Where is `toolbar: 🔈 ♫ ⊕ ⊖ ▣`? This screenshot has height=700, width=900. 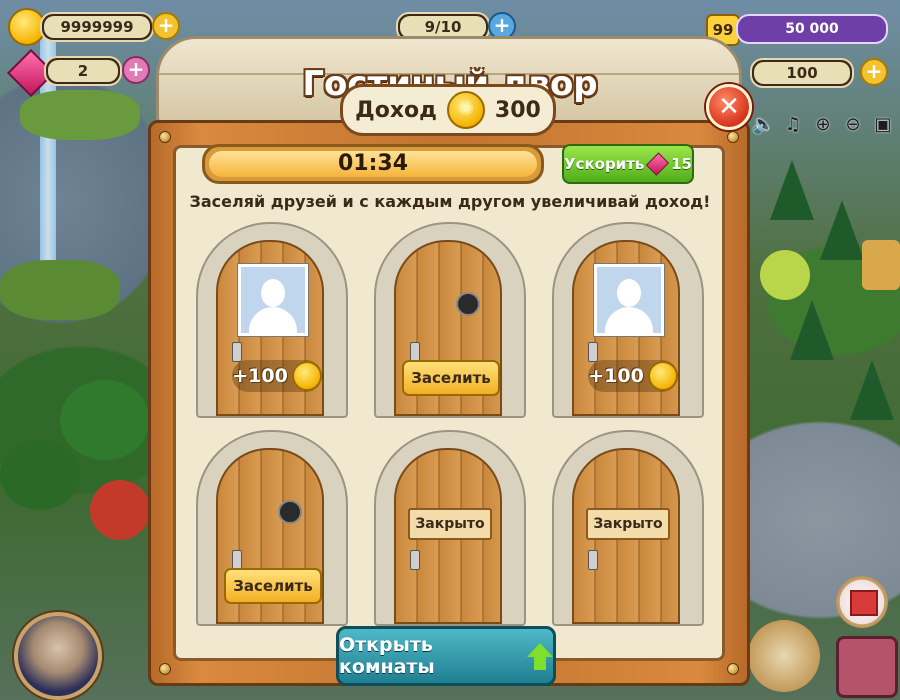 toolbar: 🔈 ♫ ⊕ ⊖ ▣ is located at coordinates (823, 125).